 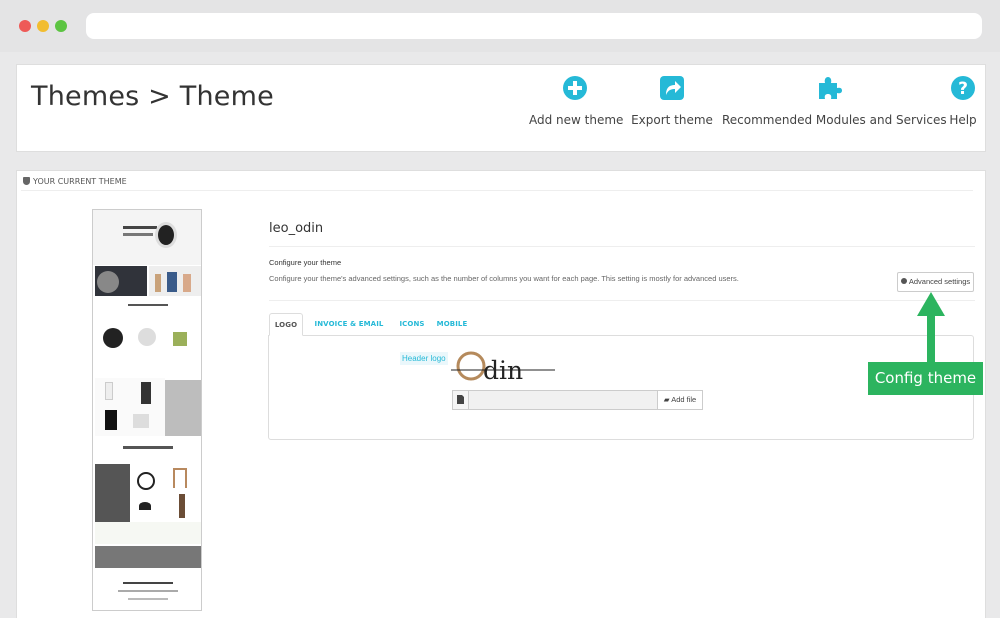 What do you see at coordinates (61, 26) in the screenshot?
I see `maximize-window-dot` at bounding box center [61, 26].